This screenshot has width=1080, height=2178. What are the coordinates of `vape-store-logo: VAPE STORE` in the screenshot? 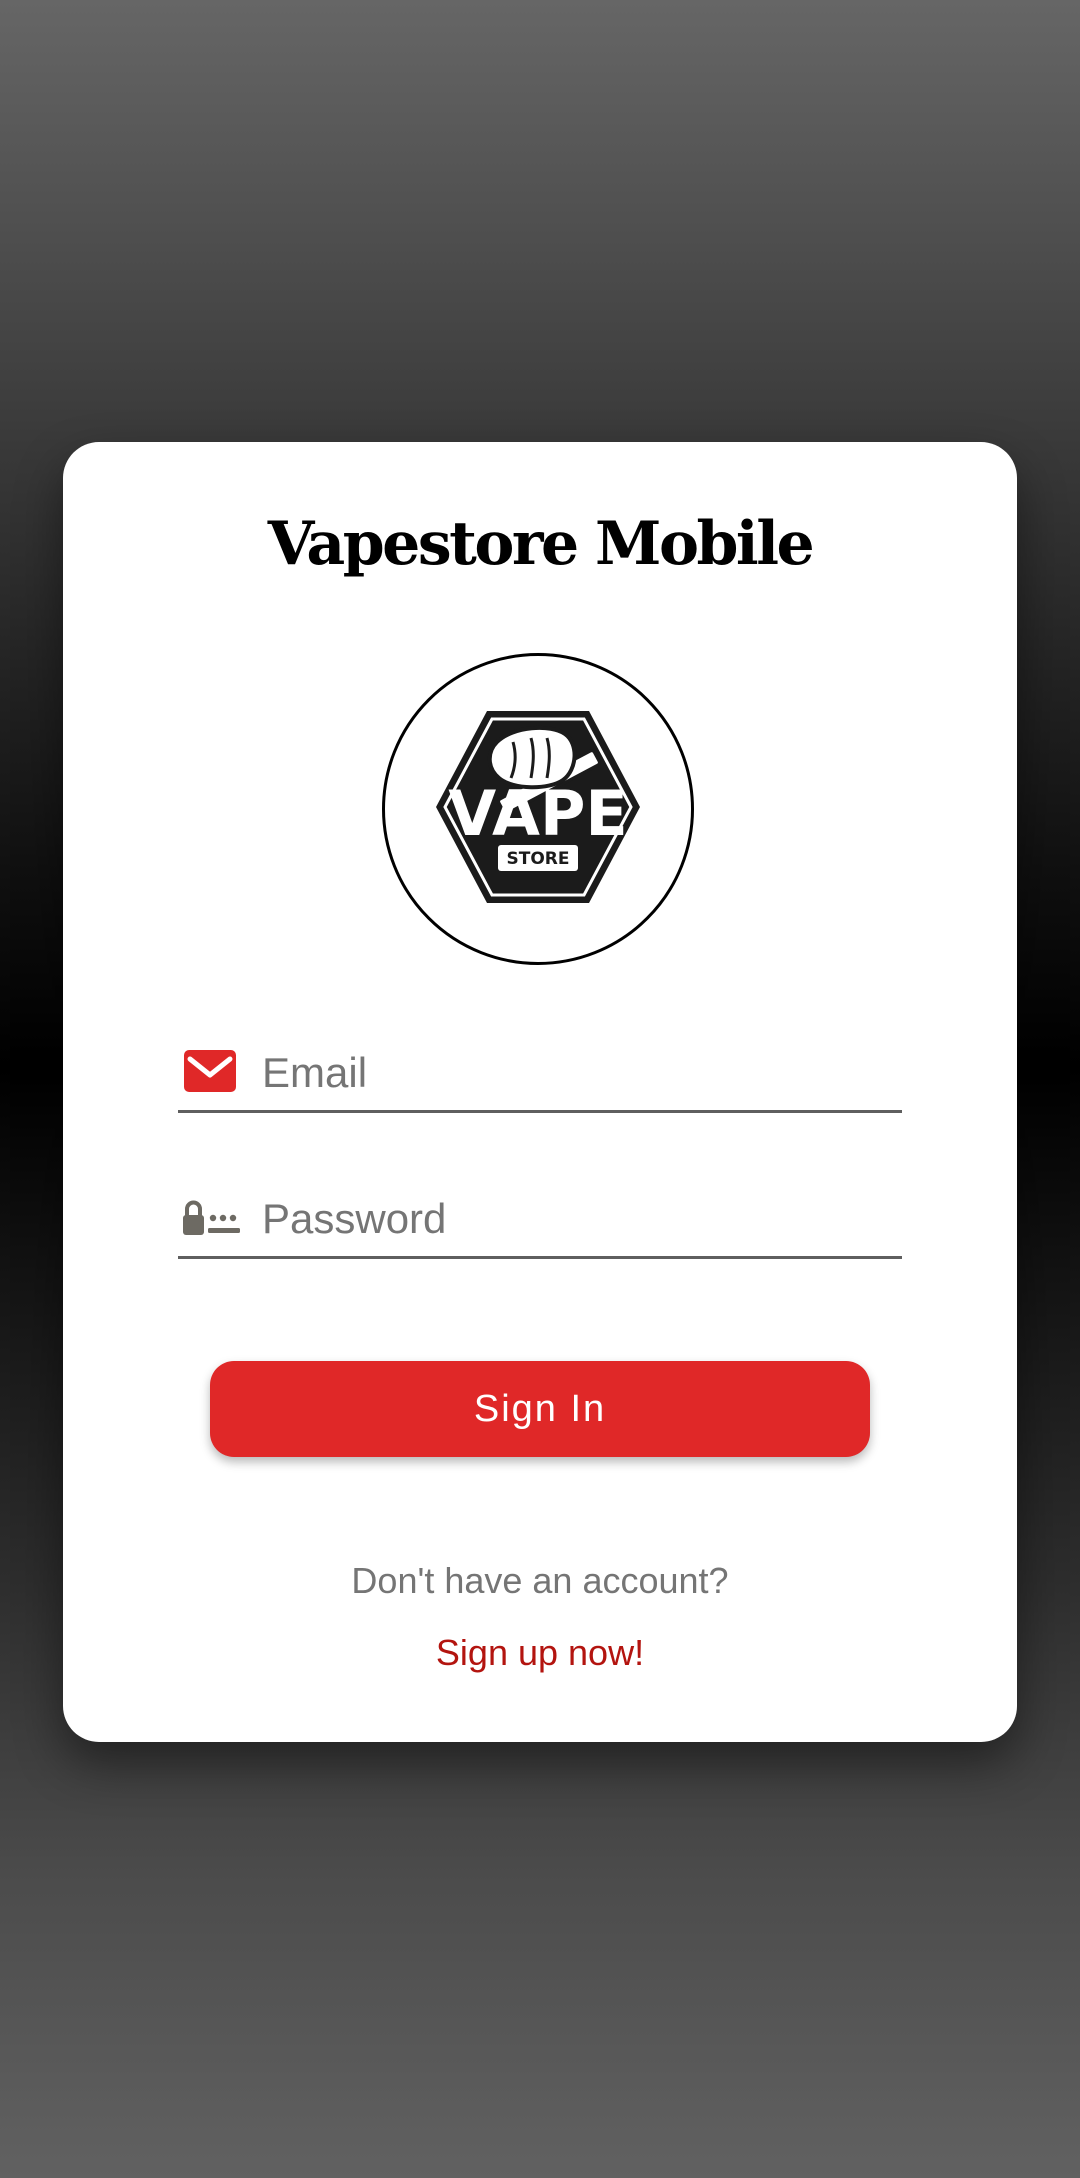 It's located at (538, 809).